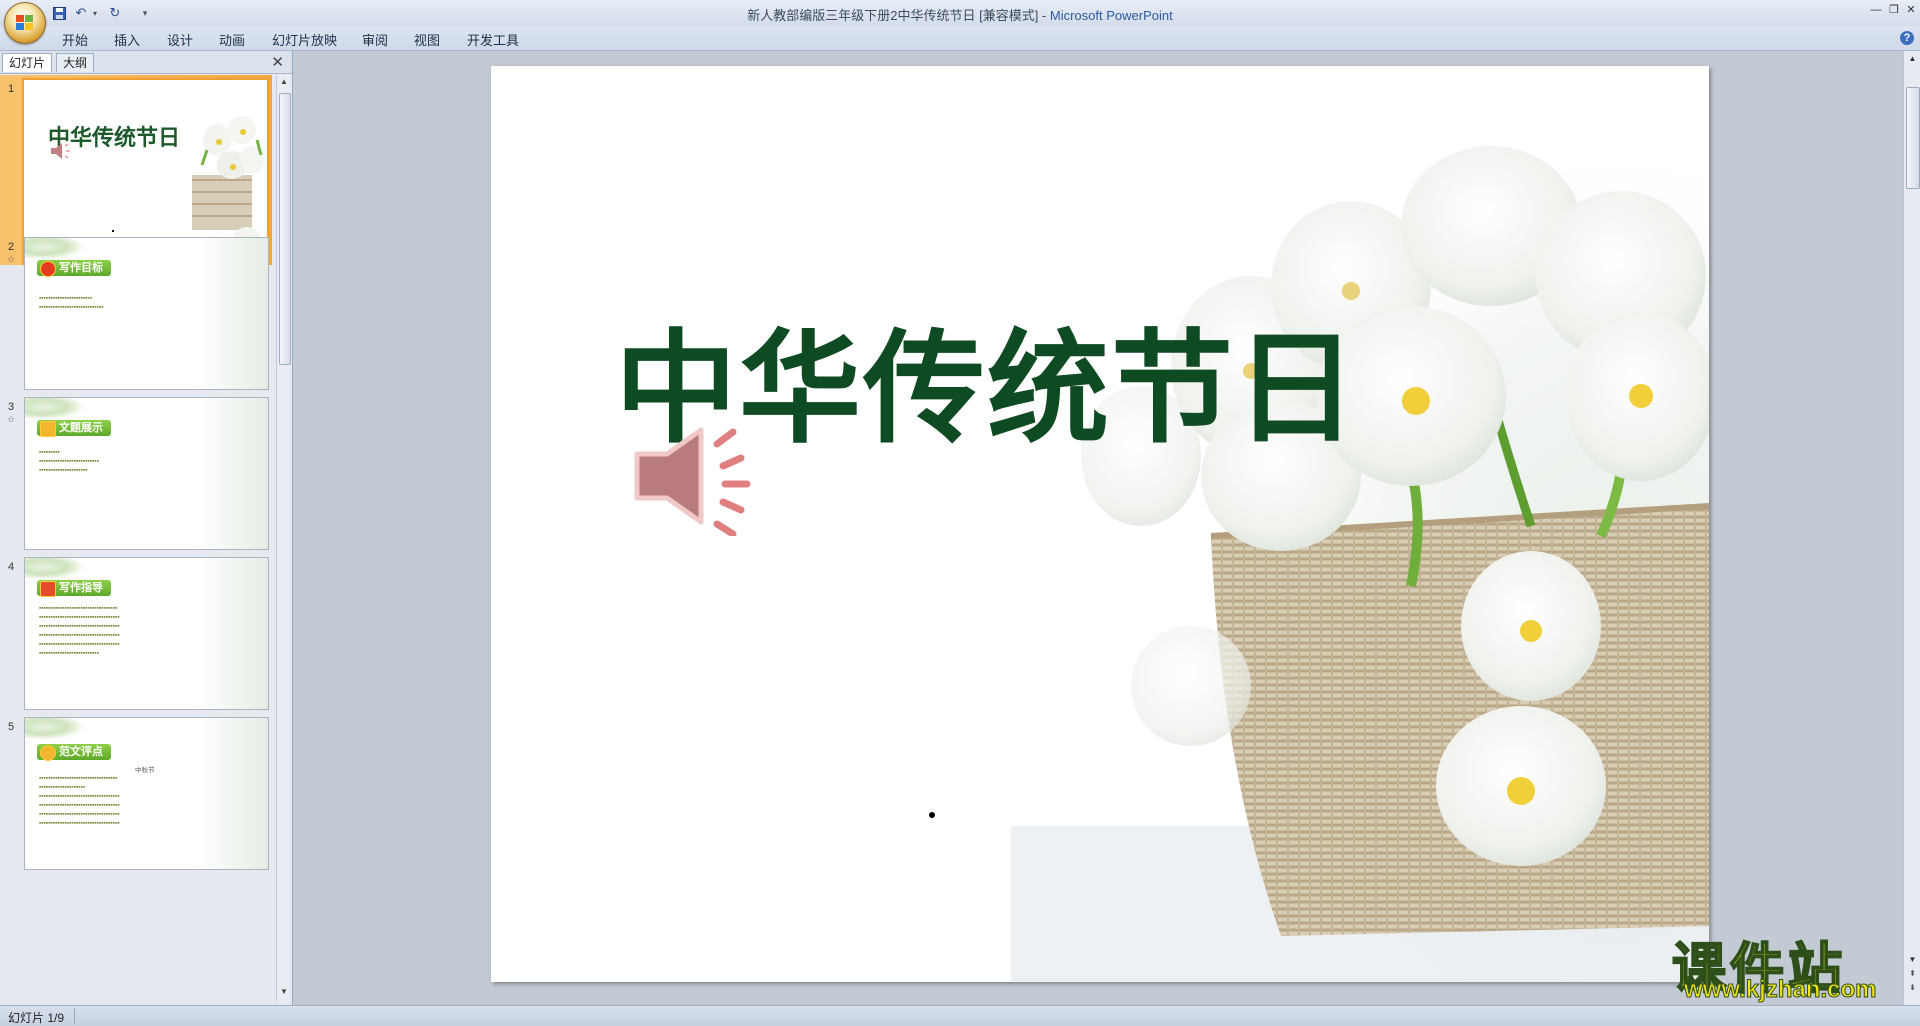  Describe the element at coordinates (11, 407) in the screenshot. I see `slide-number: 3` at that location.